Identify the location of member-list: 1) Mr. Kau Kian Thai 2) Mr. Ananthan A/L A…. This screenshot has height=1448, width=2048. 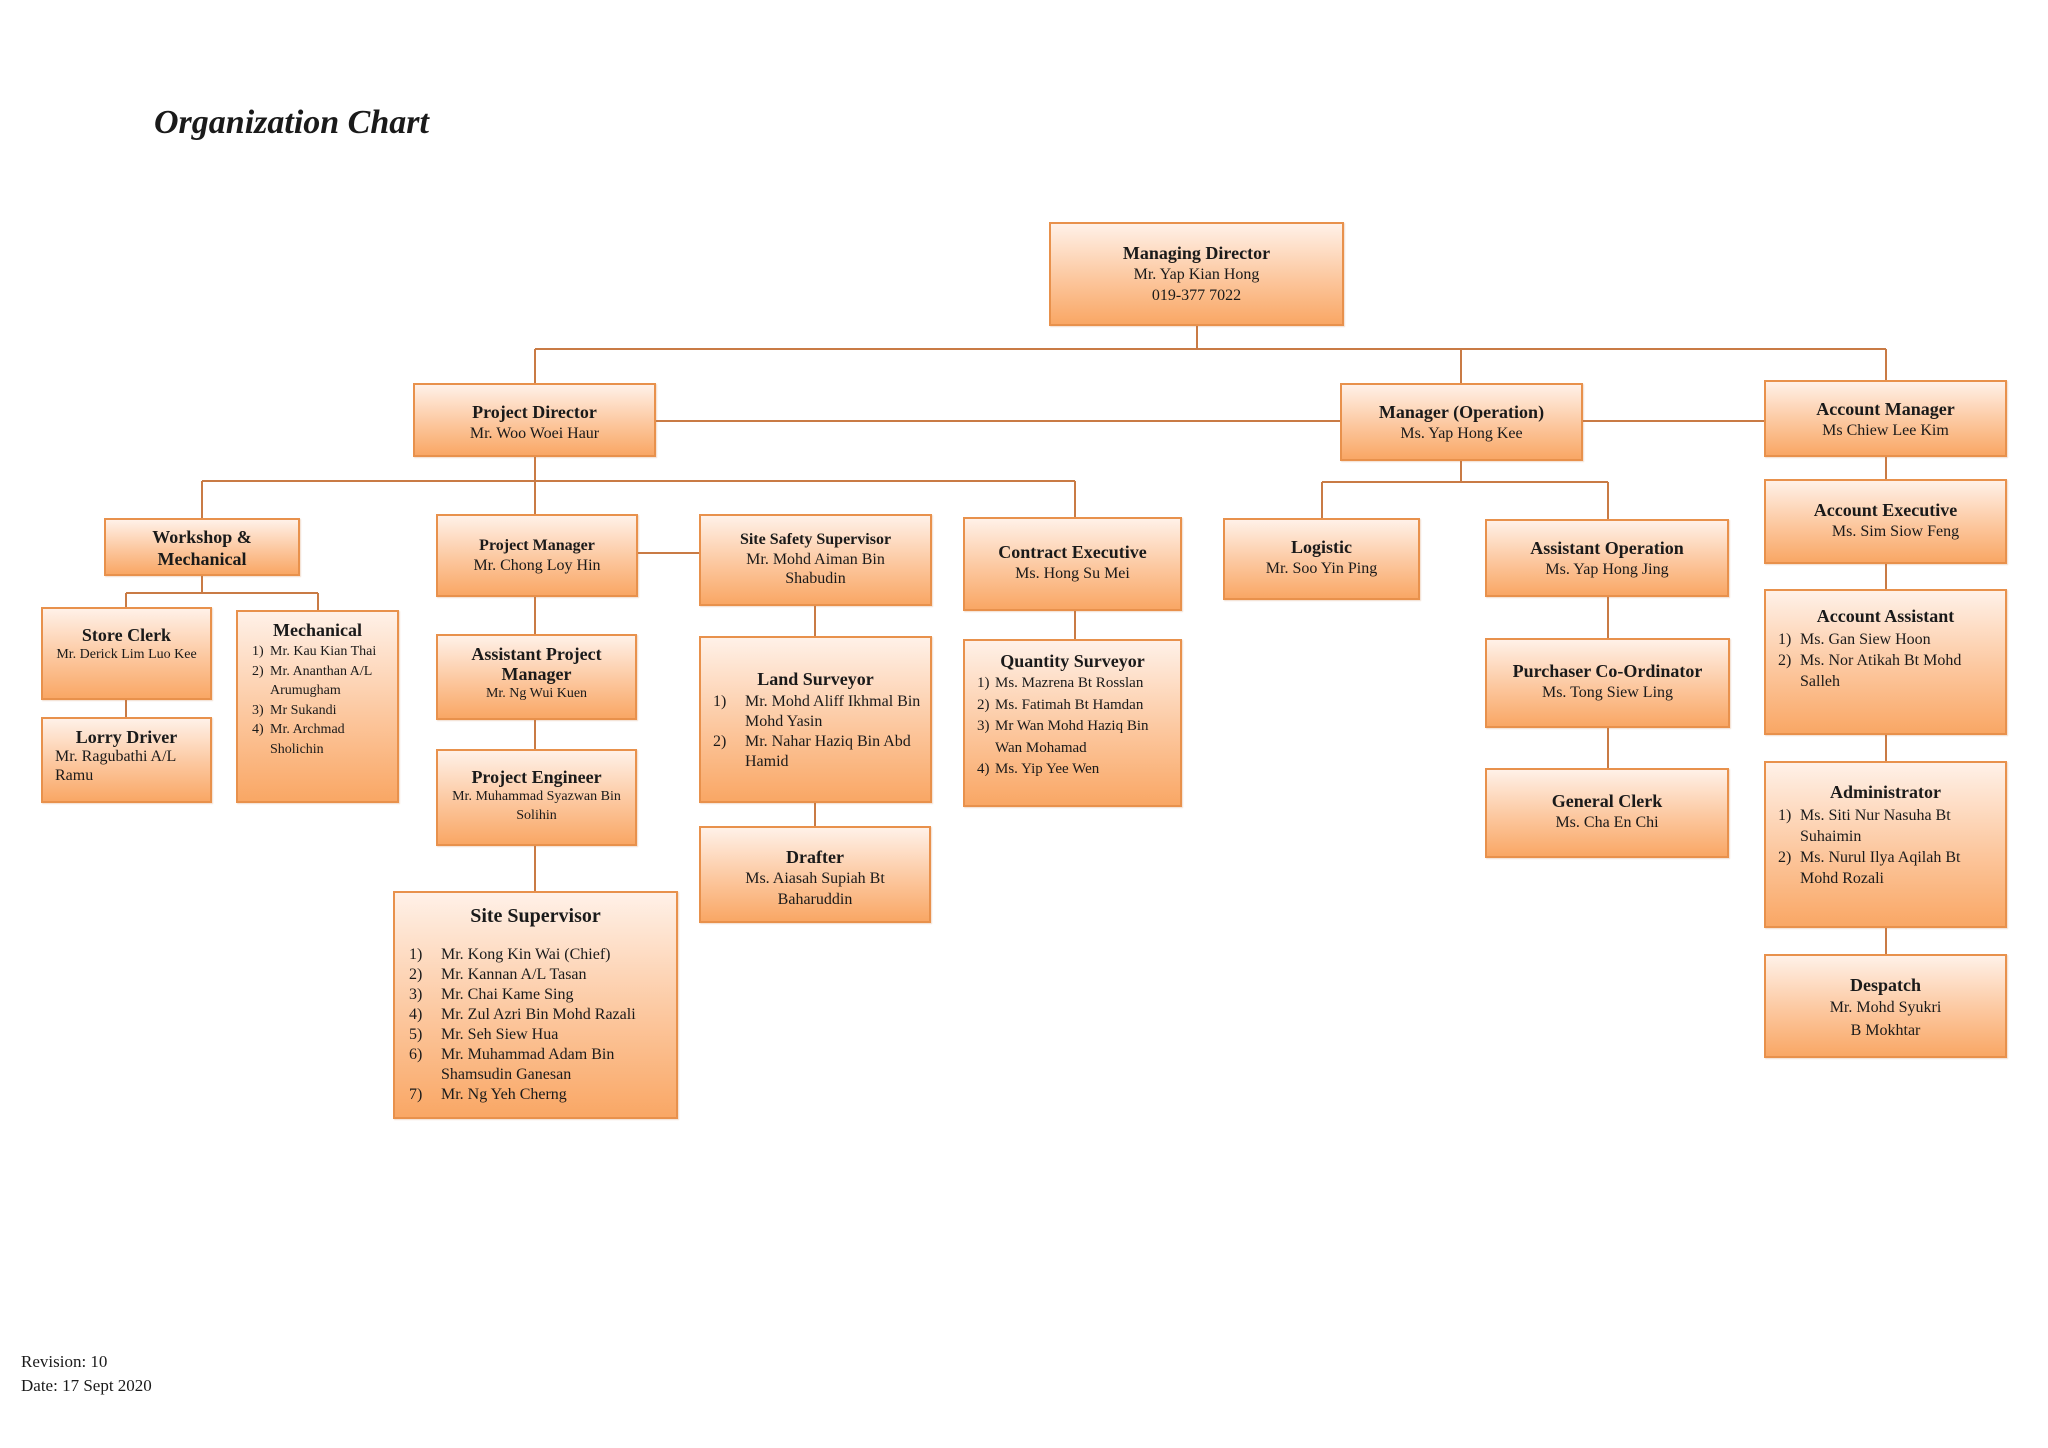
(317, 700).